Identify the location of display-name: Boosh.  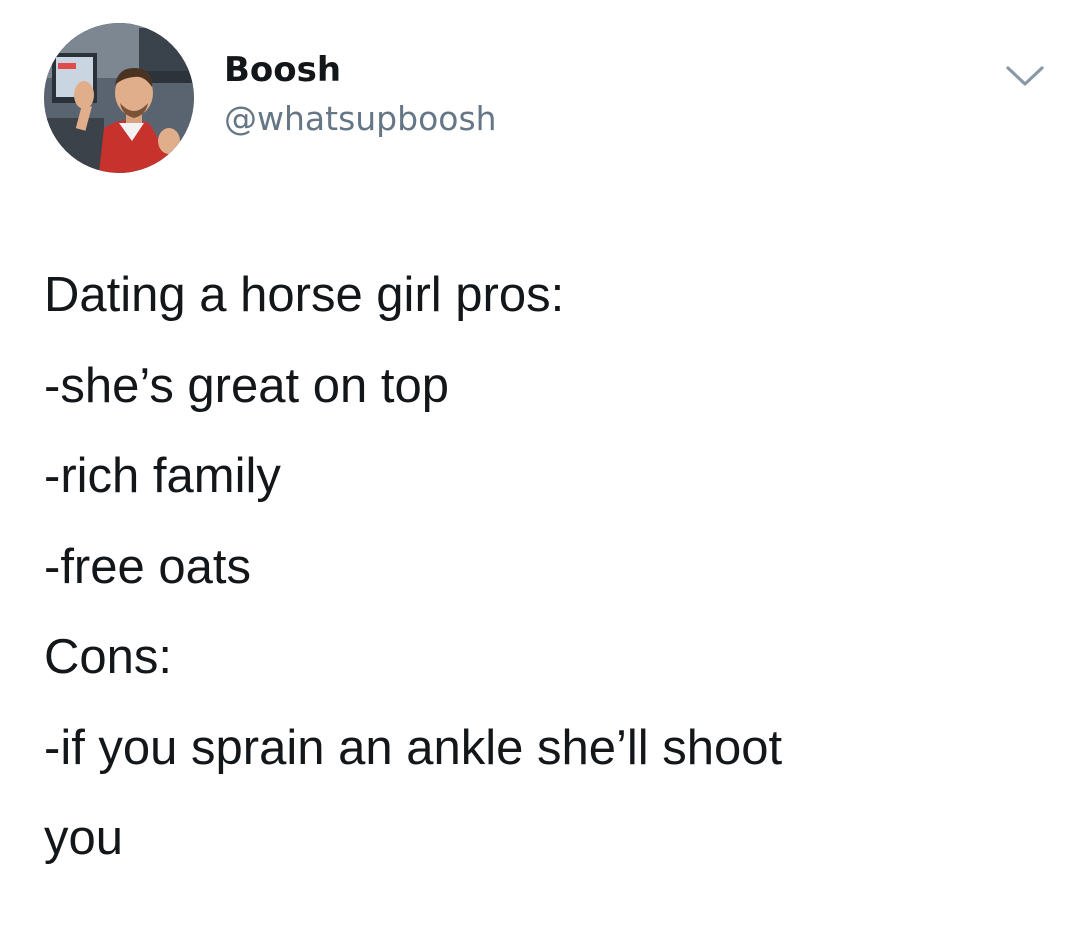
(360, 70).